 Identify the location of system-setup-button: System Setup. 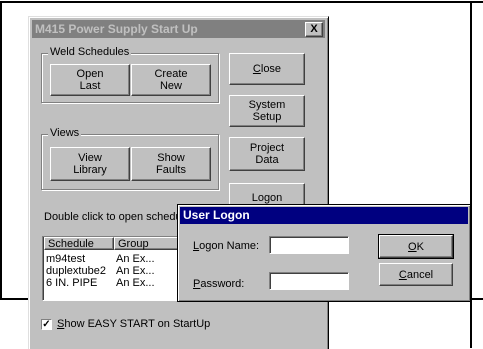
(267, 111).